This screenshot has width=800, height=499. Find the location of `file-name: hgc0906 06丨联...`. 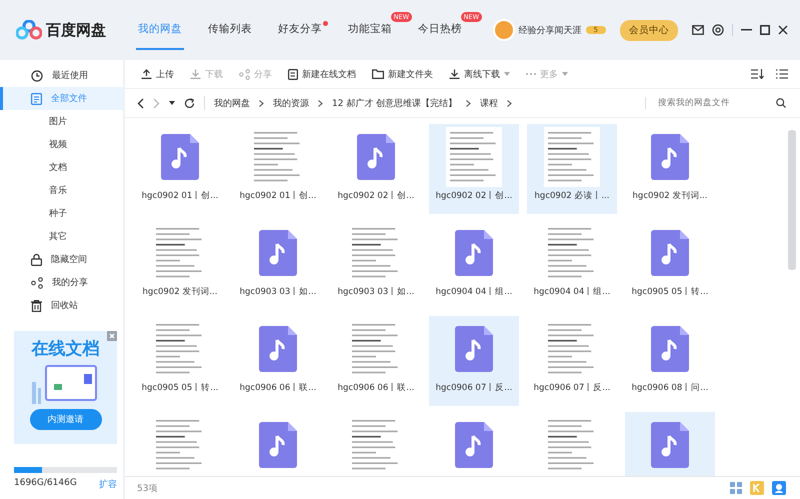

file-name: hgc0906 06丨联... is located at coordinates (278, 388).